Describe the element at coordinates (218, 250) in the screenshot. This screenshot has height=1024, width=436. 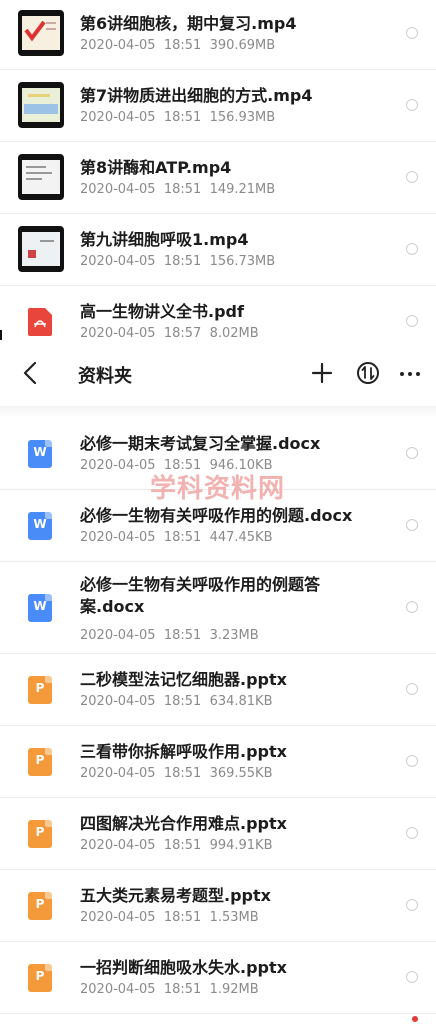
I see `file-row: 第九讲细胞呼吸1.mp4 2020-04-05 18:51 156.73MB` at that location.